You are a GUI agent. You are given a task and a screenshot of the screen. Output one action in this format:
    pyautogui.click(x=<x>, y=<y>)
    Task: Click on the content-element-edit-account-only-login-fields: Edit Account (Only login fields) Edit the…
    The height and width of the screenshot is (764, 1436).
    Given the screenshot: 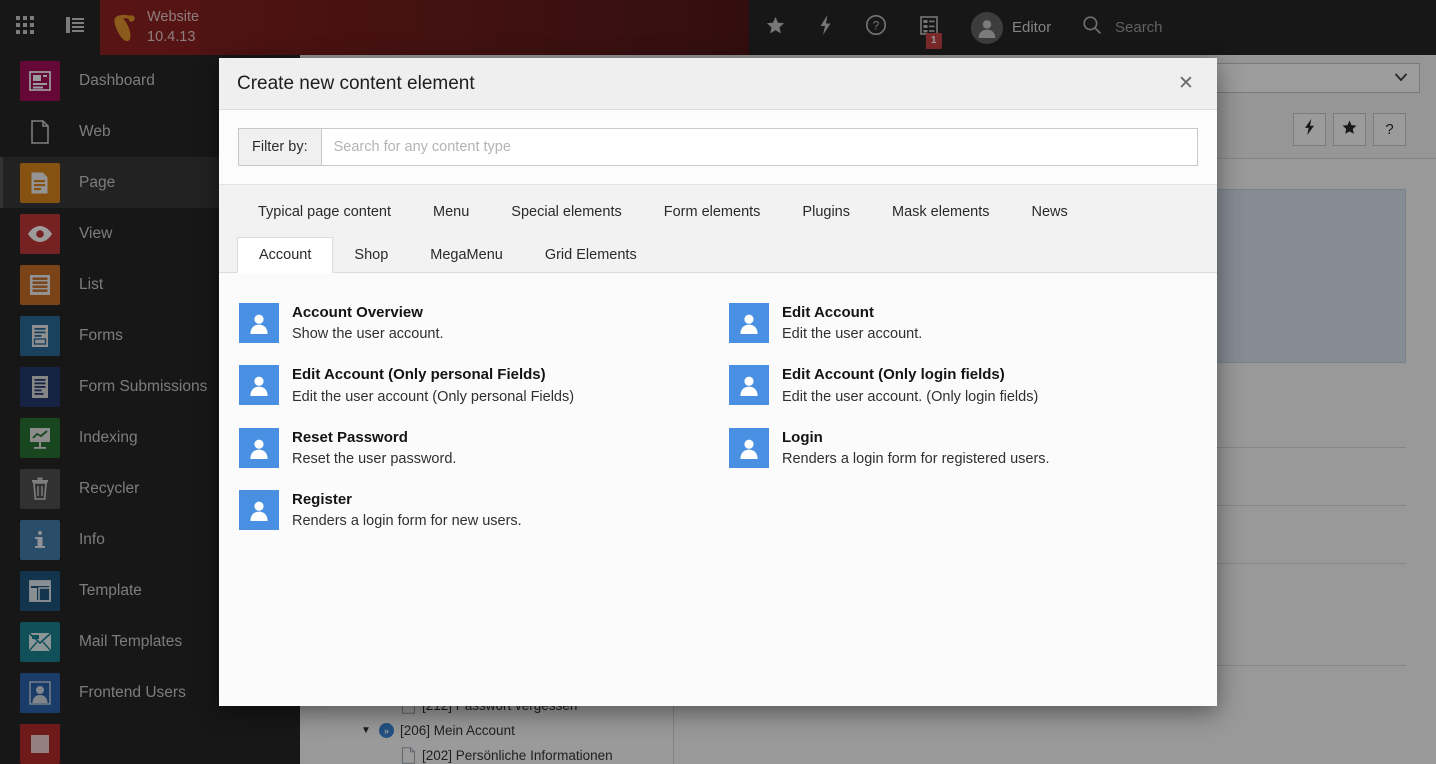 What is the action you would take?
    pyautogui.click(x=963, y=386)
    